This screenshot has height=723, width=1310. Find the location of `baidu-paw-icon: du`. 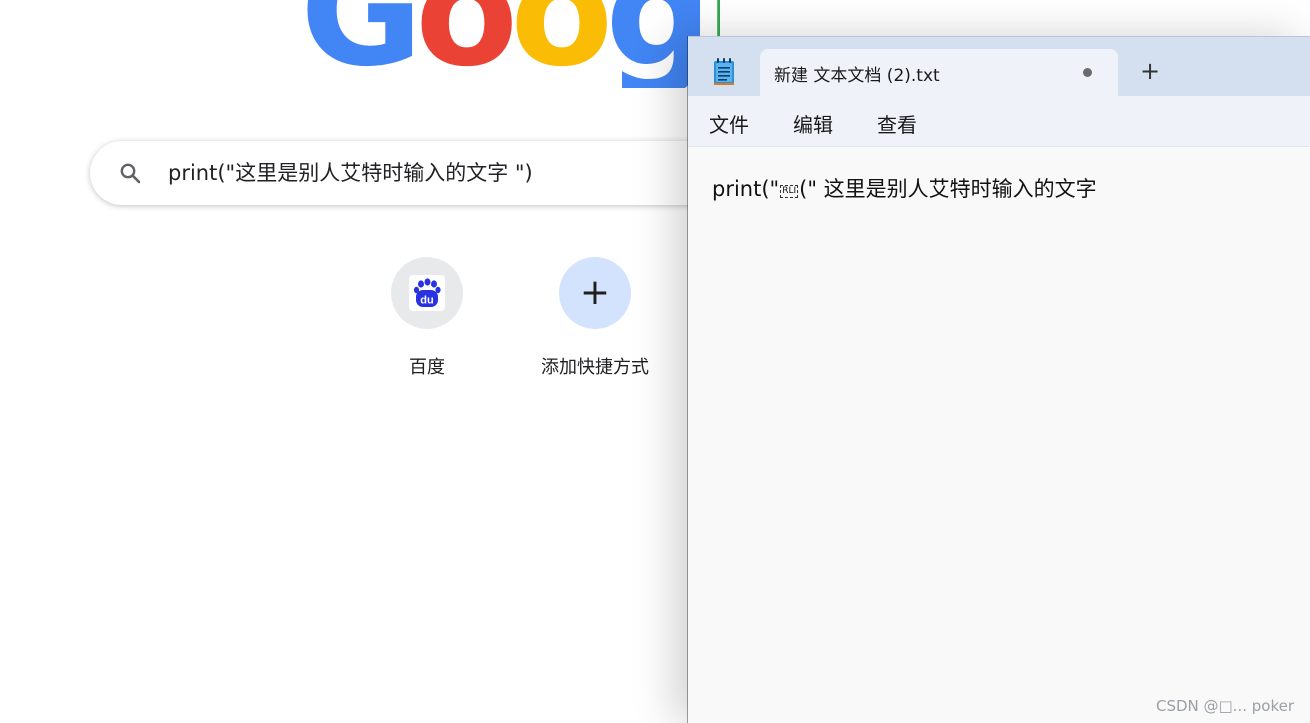

baidu-paw-icon: du is located at coordinates (427, 293).